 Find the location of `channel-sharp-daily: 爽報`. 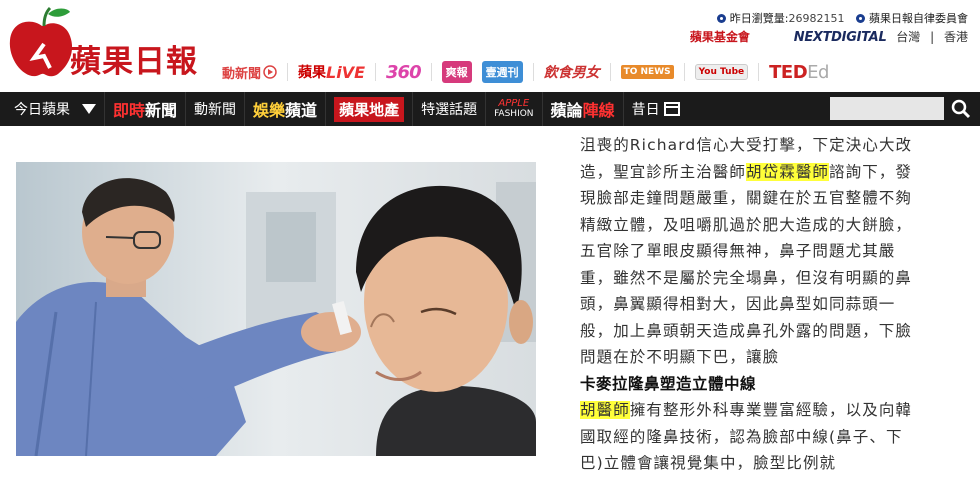

channel-sharp-daily: 爽報 is located at coordinates (456, 72).